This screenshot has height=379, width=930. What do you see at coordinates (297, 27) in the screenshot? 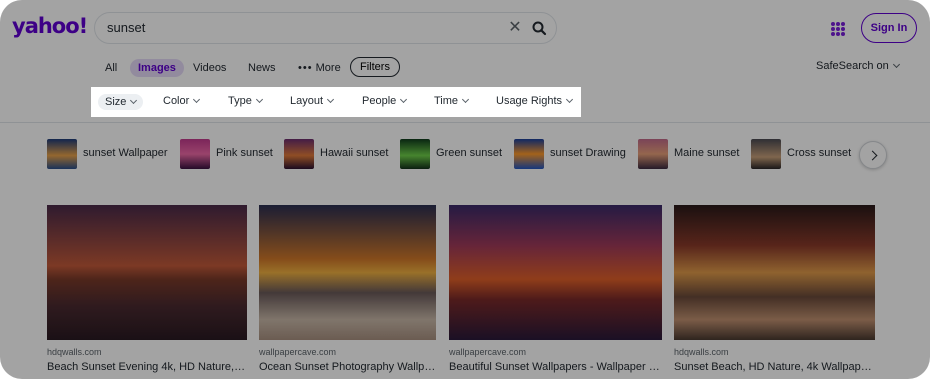
I see `search-input` at bounding box center [297, 27].